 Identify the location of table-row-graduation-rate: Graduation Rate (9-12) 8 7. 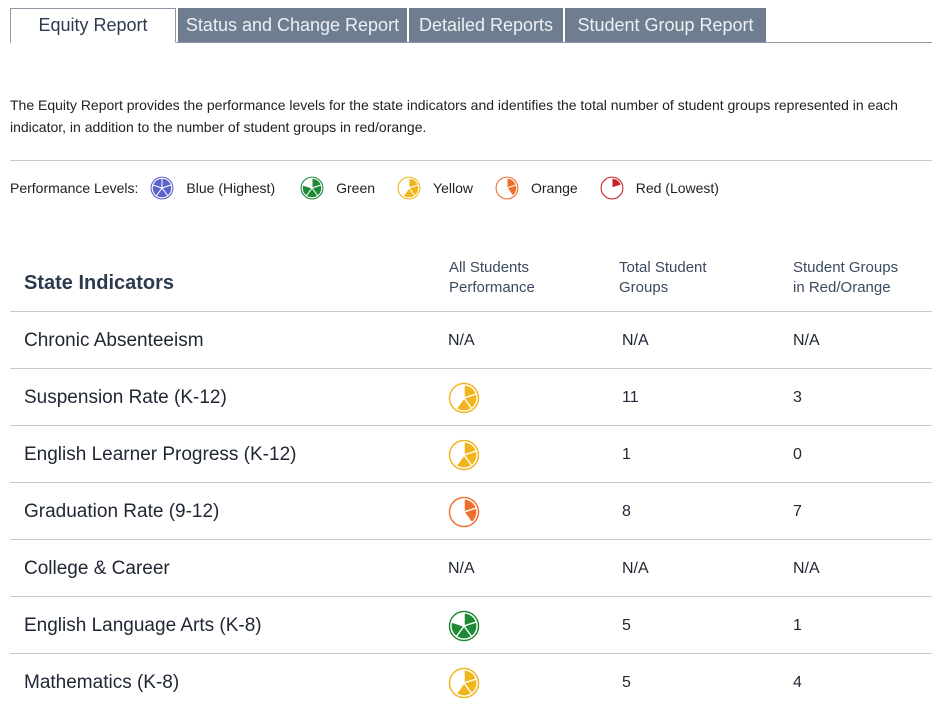
(471, 510).